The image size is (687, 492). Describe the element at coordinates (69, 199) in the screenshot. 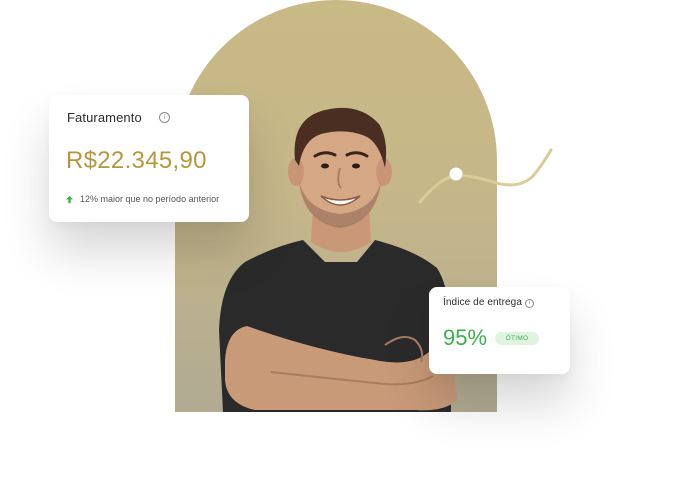

I see `arrow-up-icon` at that location.